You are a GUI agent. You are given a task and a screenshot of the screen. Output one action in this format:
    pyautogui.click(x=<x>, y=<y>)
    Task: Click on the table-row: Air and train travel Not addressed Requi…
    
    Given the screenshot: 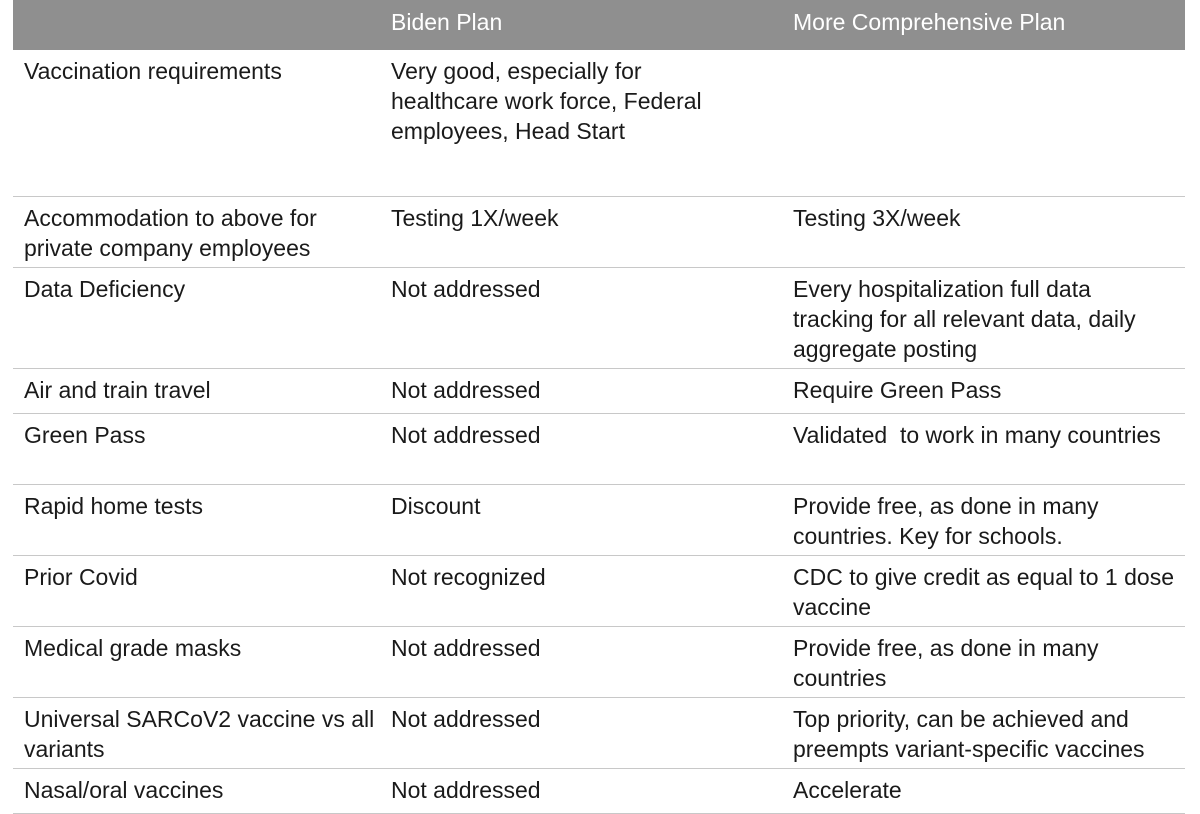 What is the action you would take?
    pyautogui.click(x=599, y=391)
    